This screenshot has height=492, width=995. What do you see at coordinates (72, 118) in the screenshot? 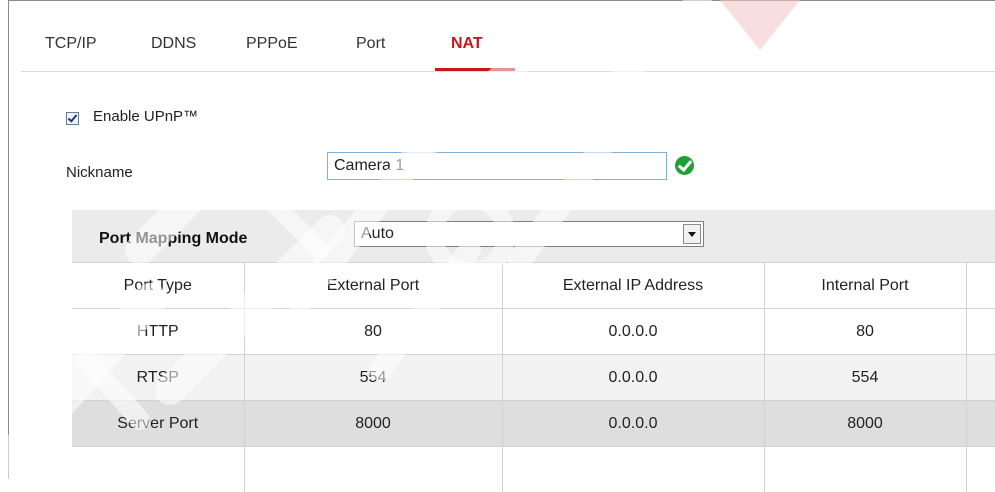
I see `enable-upnp-checkbox` at bounding box center [72, 118].